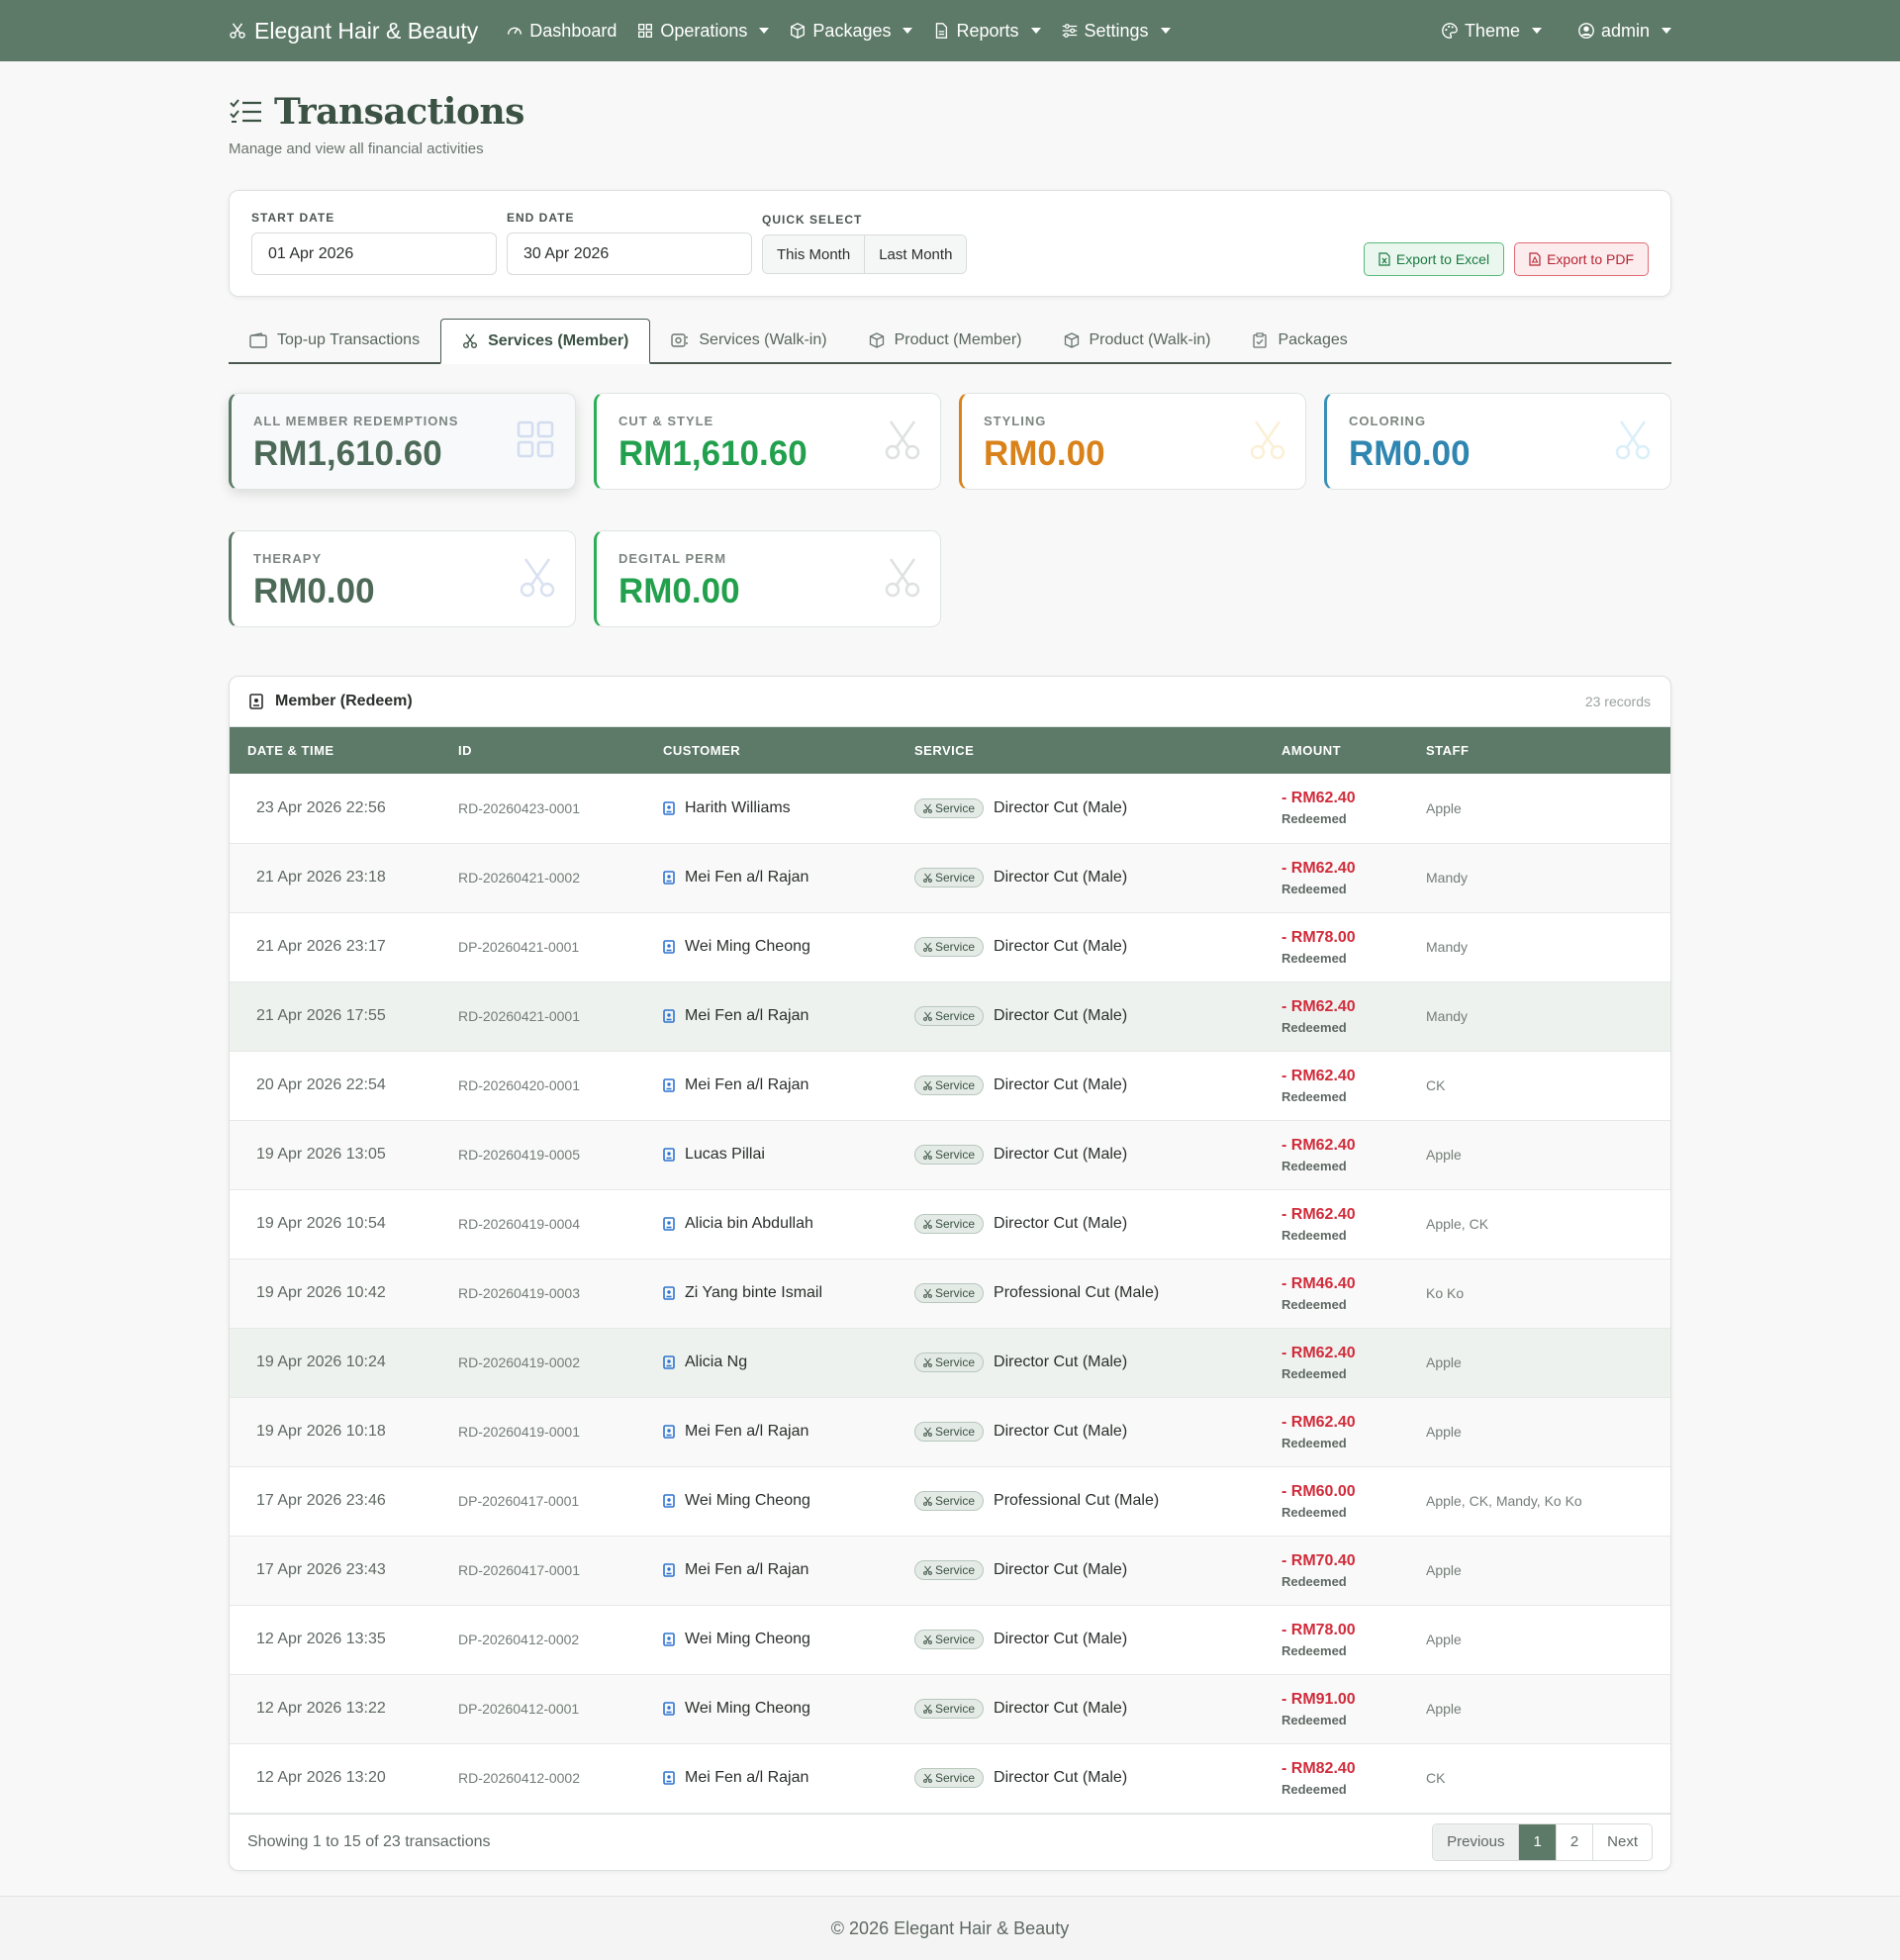 Image resolution: width=1900 pixels, height=1960 pixels. What do you see at coordinates (763, 339) in the screenshot?
I see `tab-services-walkin-label: Services (Walk-in)` at bounding box center [763, 339].